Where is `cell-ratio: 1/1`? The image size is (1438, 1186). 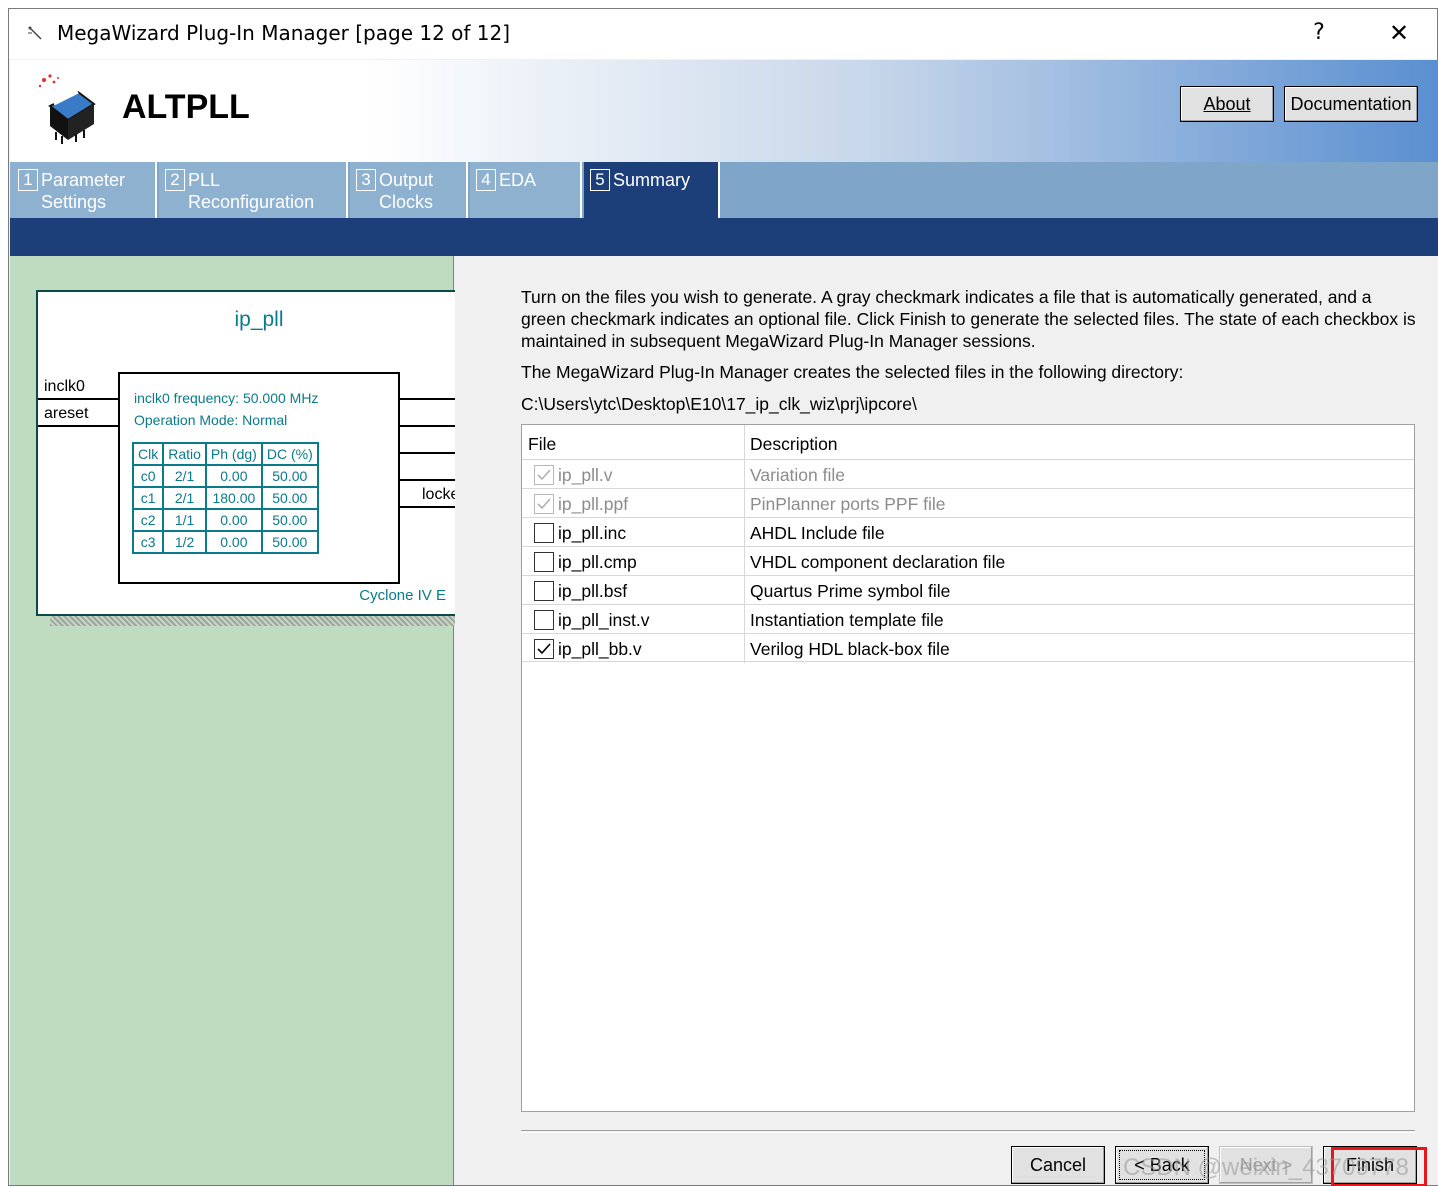
cell-ratio: 1/1 is located at coordinates (184, 520).